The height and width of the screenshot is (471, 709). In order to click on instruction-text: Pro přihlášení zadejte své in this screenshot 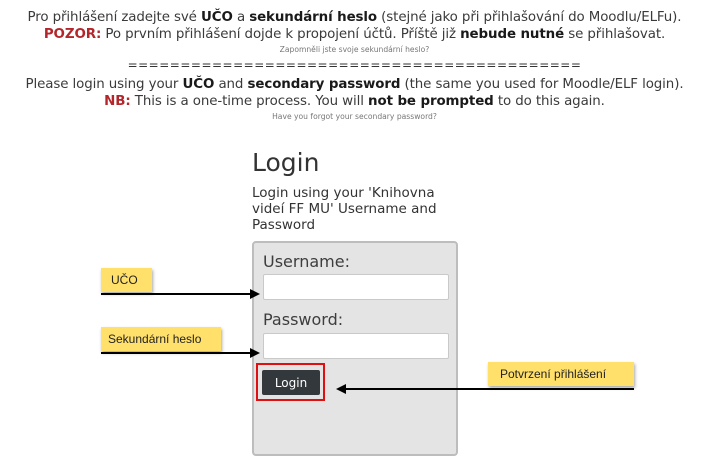, I will do `click(114, 17)`.